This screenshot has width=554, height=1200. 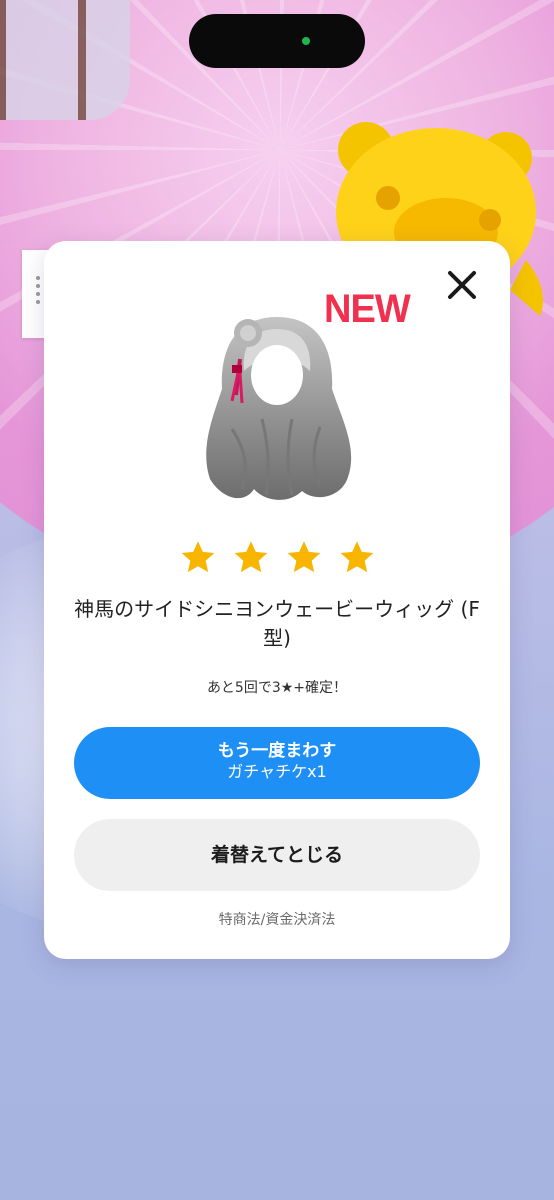 What do you see at coordinates (277, 771) in the screenshot?
I see `spin-again-cost: ガチャチケx1` at bounding box center [277, 771].